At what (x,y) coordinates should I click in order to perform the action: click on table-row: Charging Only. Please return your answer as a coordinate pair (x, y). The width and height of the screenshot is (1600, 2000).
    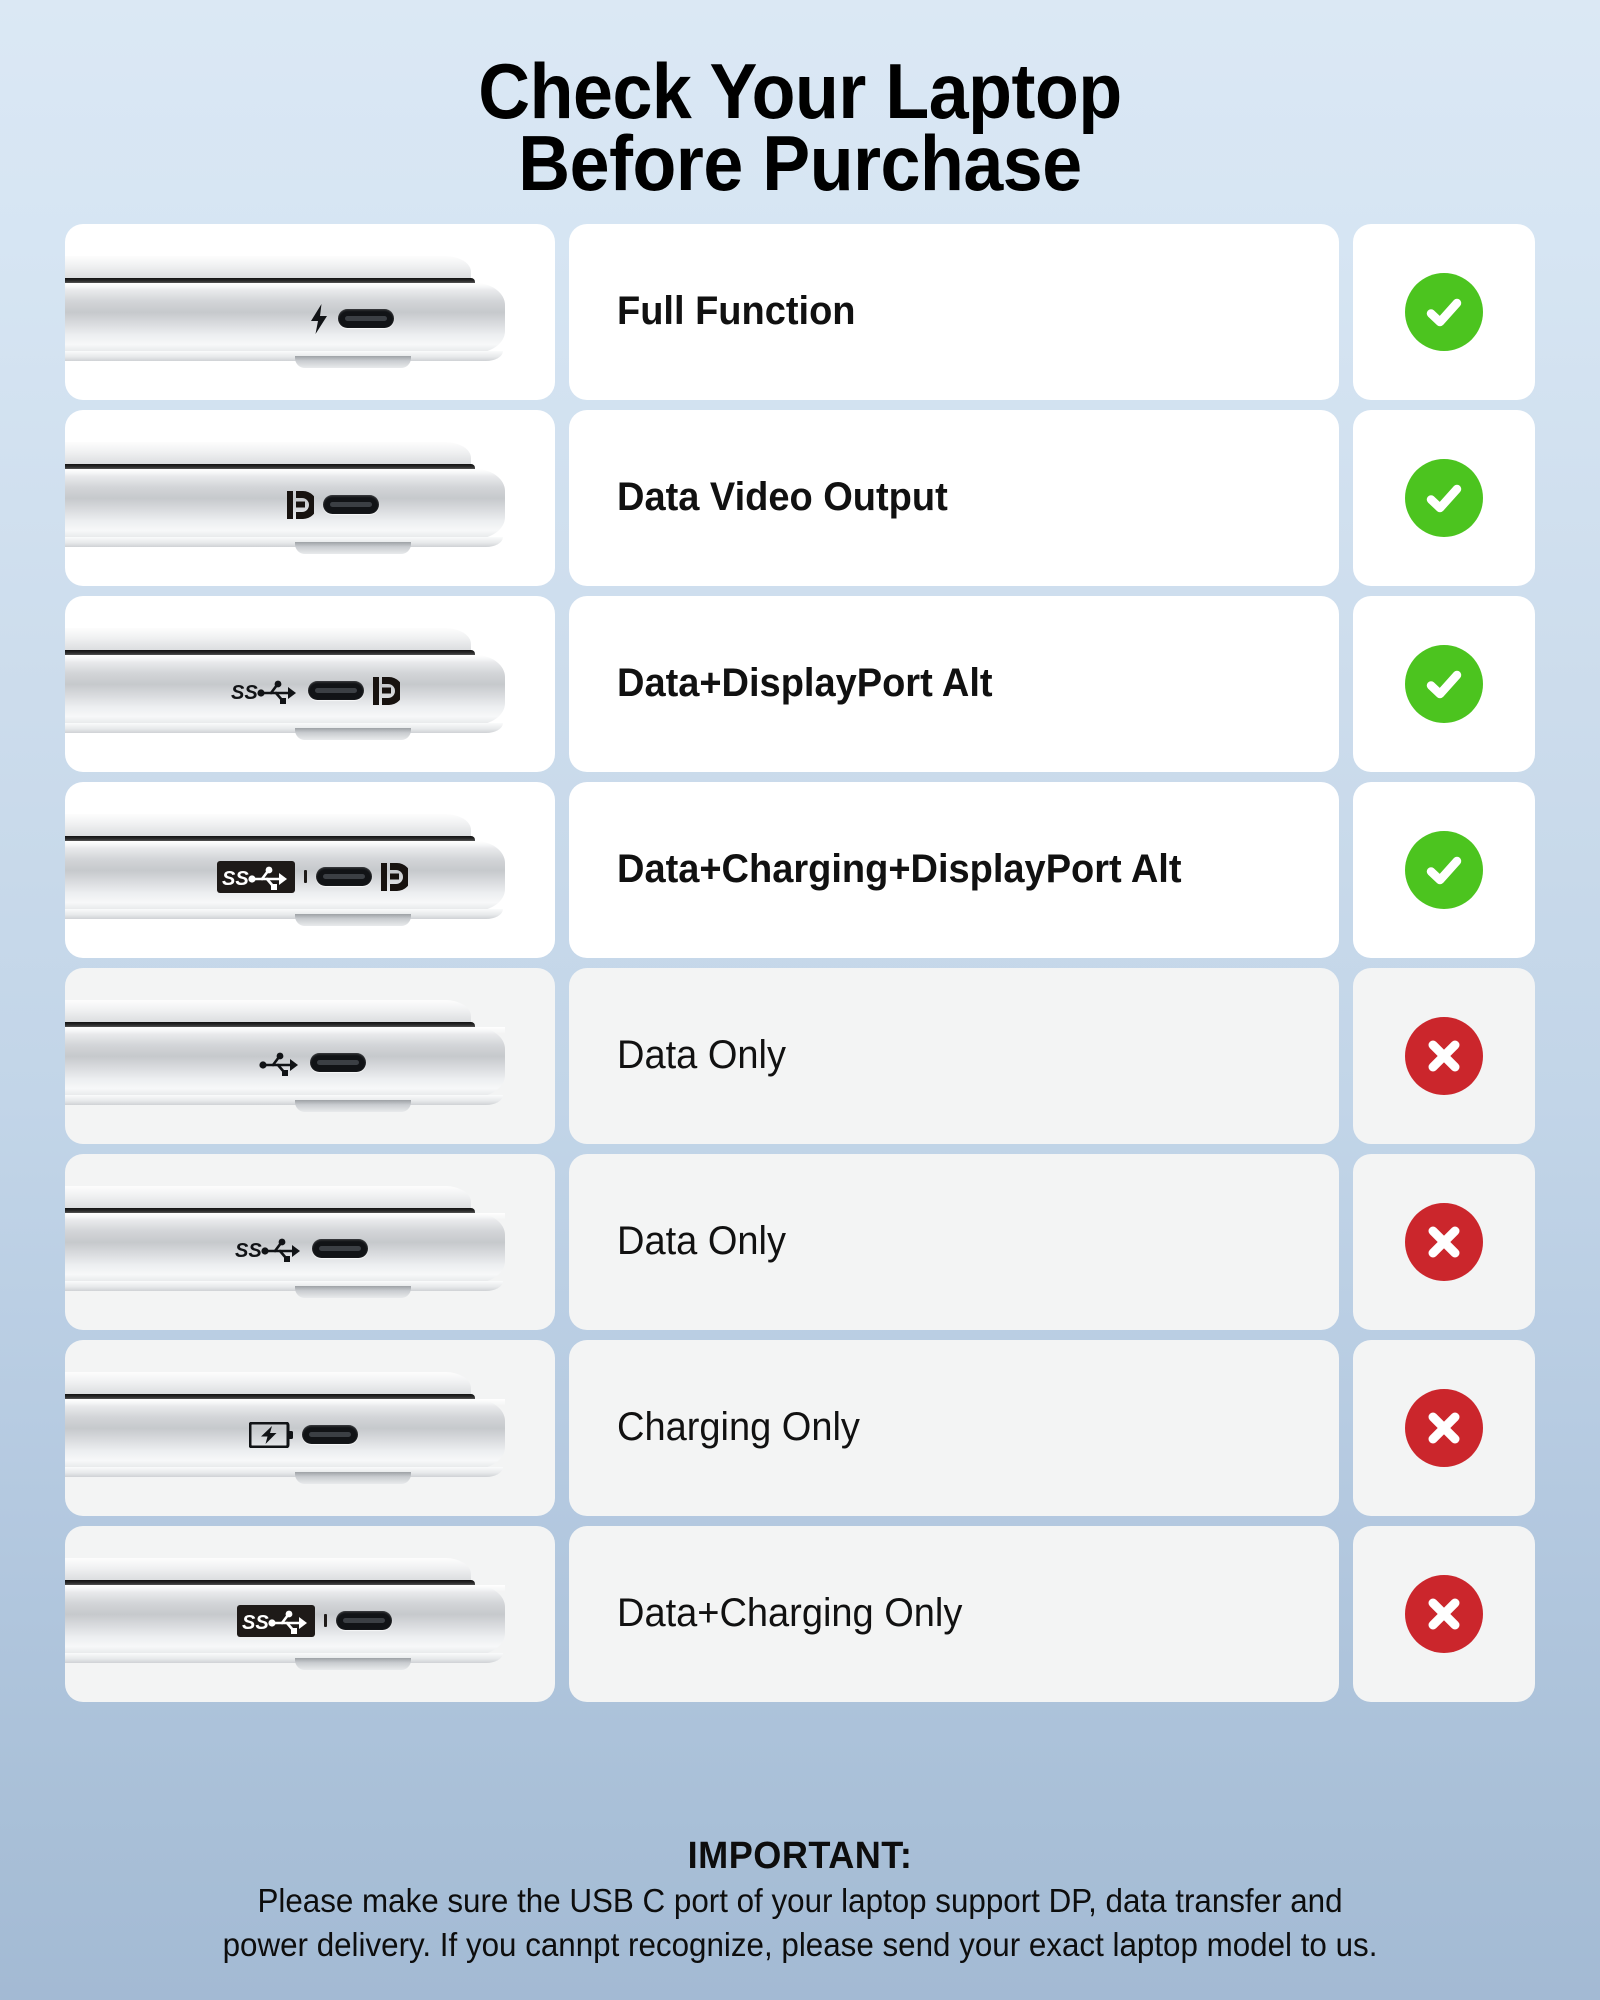
    Looking at the image, I should click on (800, 1427).